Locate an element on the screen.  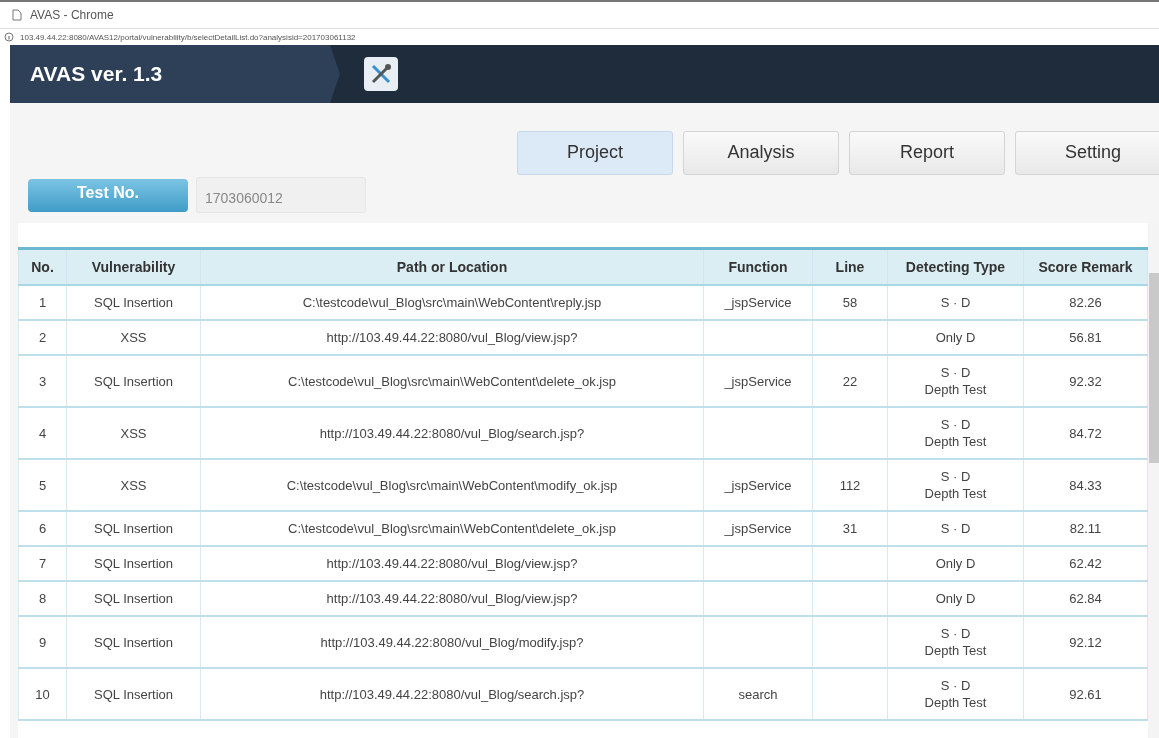
nav-tab: Project is located at coordinates (595, 153).